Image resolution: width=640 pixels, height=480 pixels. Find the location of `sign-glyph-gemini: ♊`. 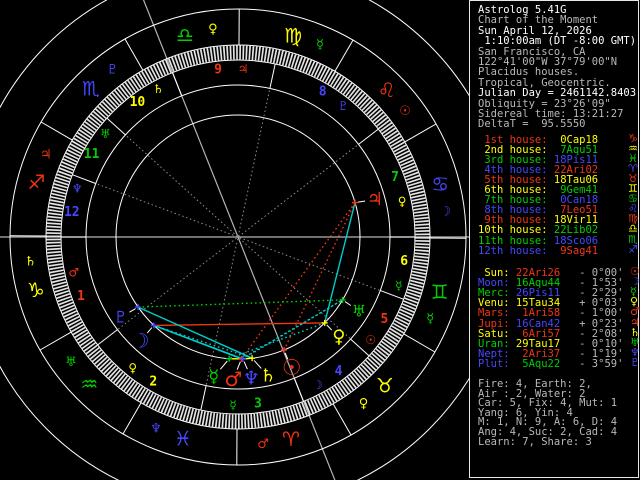

sign-glyph-gemini: ♊ is located at coordinates (440, 292).